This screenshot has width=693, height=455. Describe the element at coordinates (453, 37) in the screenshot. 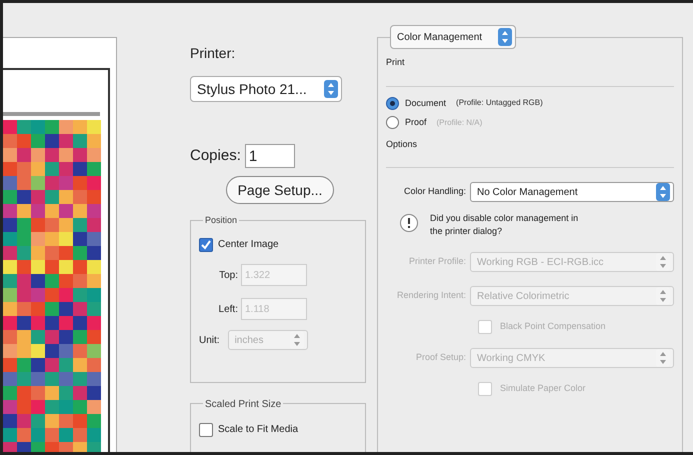

I see `panel-menu-select: Color Management` at that location.